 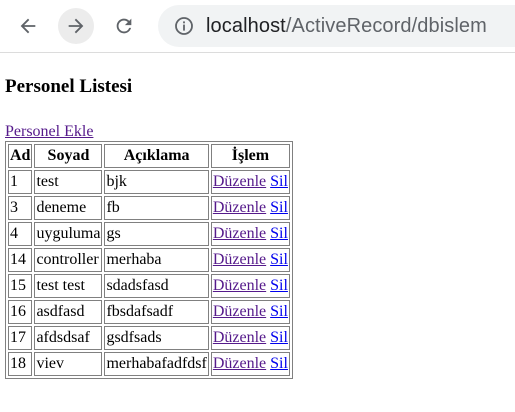 What do you see at coordinates (49, 131) in the screenshot?
I see `add-personnel-link: Personel Ekle` at bounding box center [49, 131].